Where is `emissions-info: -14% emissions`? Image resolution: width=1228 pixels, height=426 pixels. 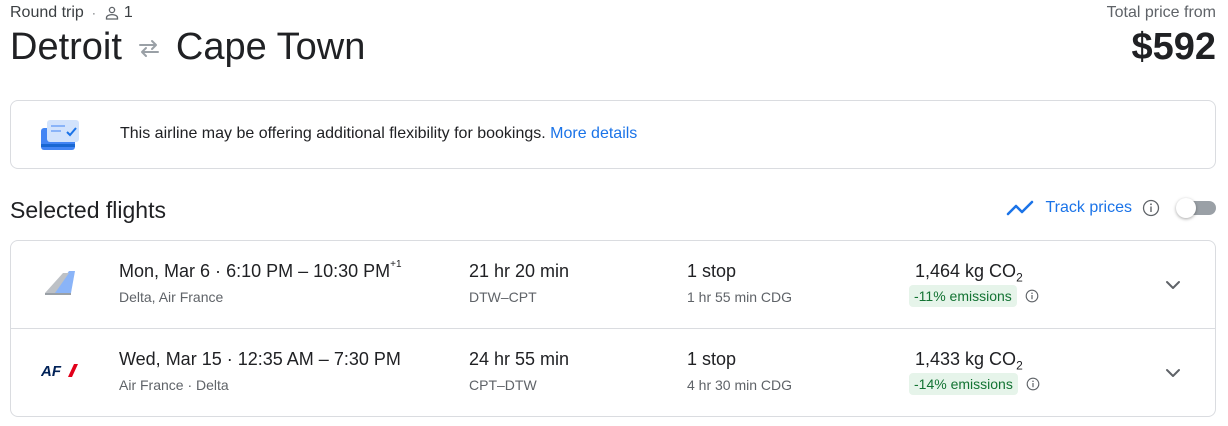 emissions-info: -14% emissions is located at coordinates (974, 384).